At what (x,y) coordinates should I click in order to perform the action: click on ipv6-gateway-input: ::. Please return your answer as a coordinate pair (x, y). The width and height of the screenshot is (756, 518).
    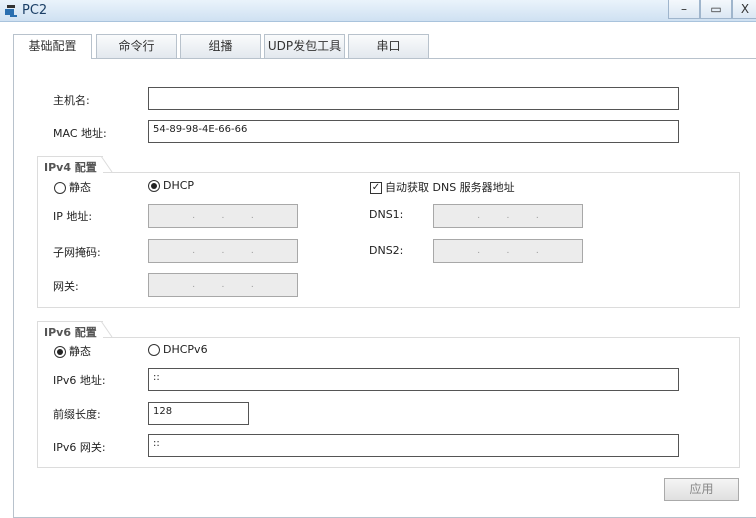
    Looking at the image, I should click on (413, 445).